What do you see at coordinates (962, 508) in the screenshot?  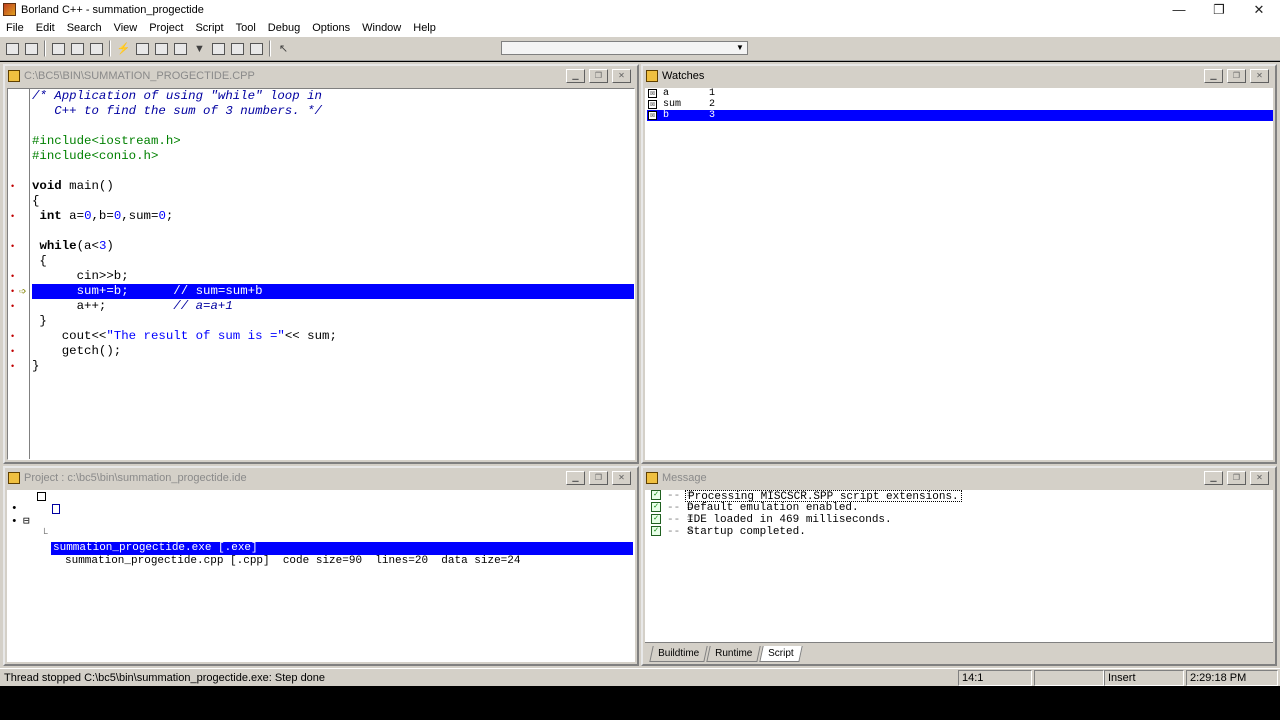 I see `message-row: ✓ -- = Default emulation enabled.` at bounding box center [962, 508].